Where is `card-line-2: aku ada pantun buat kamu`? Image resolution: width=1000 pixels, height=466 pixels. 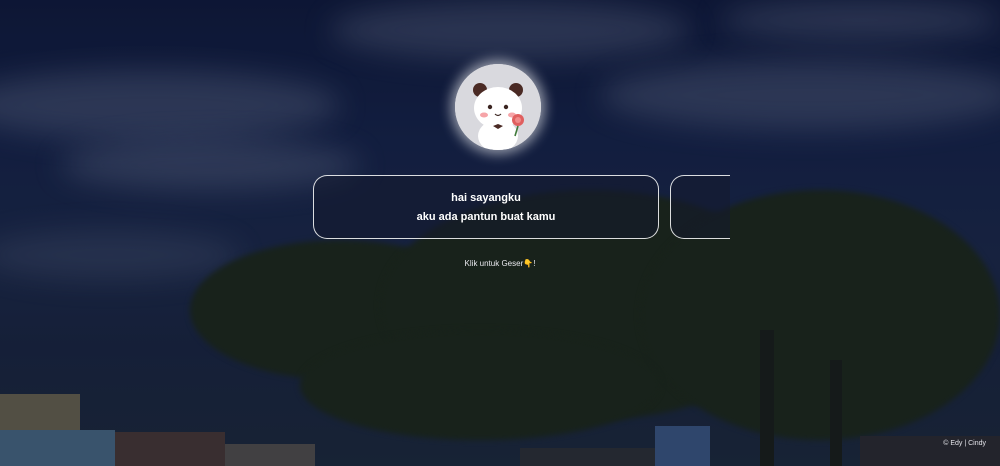 card-line-2: aku ada pantun buat kamu is located at coordinates (486, 216).